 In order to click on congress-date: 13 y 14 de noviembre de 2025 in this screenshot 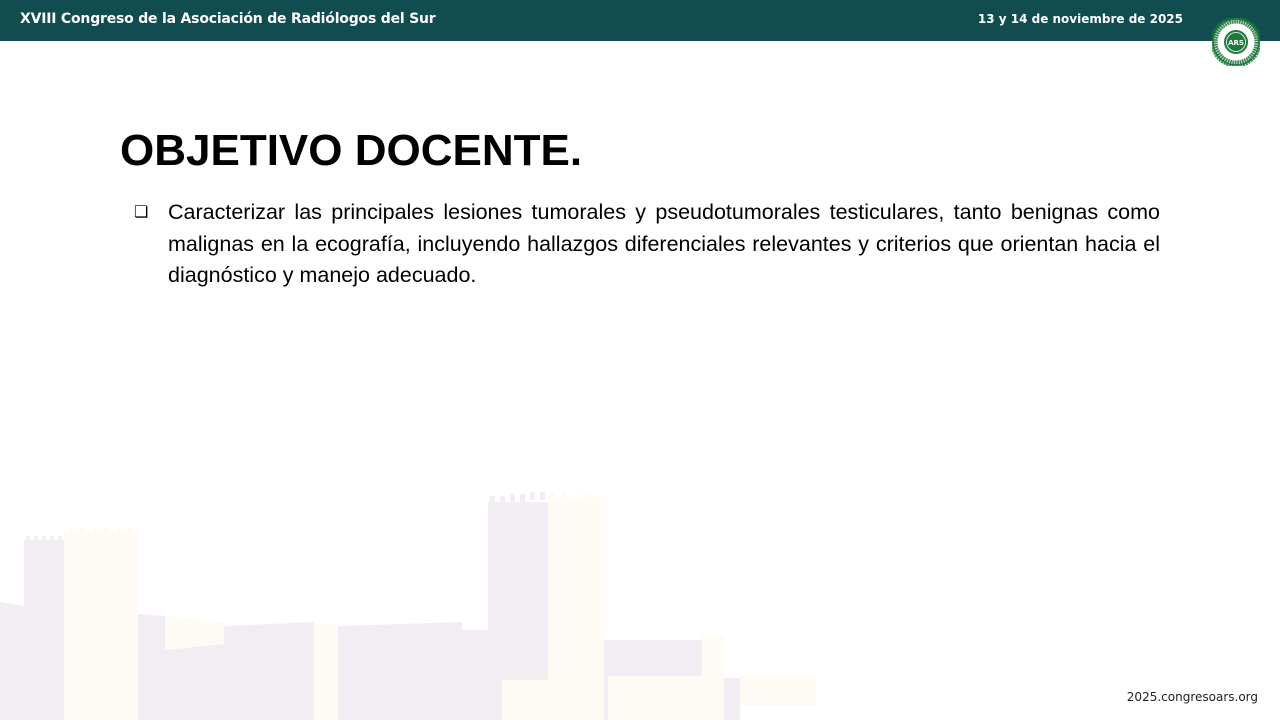, I will do `click(1080, 19)`.